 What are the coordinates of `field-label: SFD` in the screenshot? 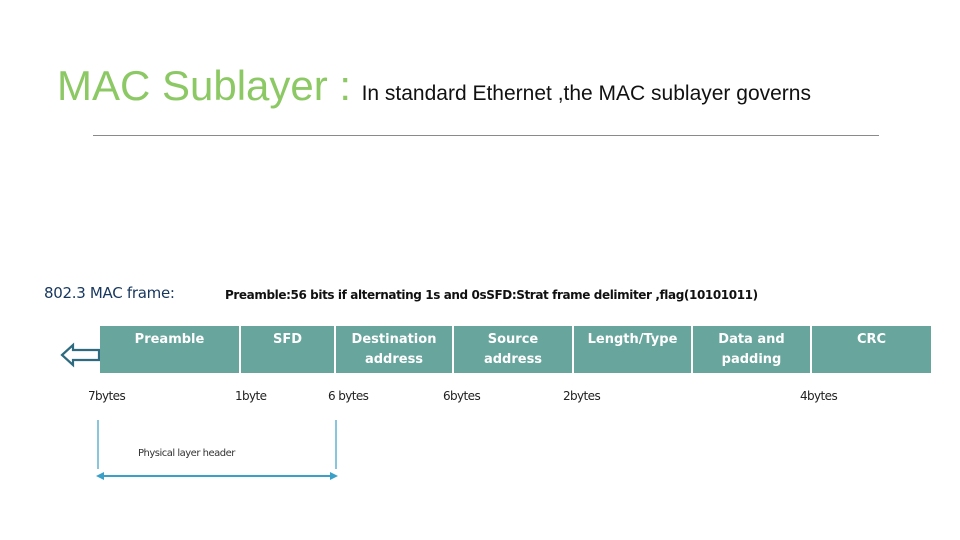 It's located at (287, 339).